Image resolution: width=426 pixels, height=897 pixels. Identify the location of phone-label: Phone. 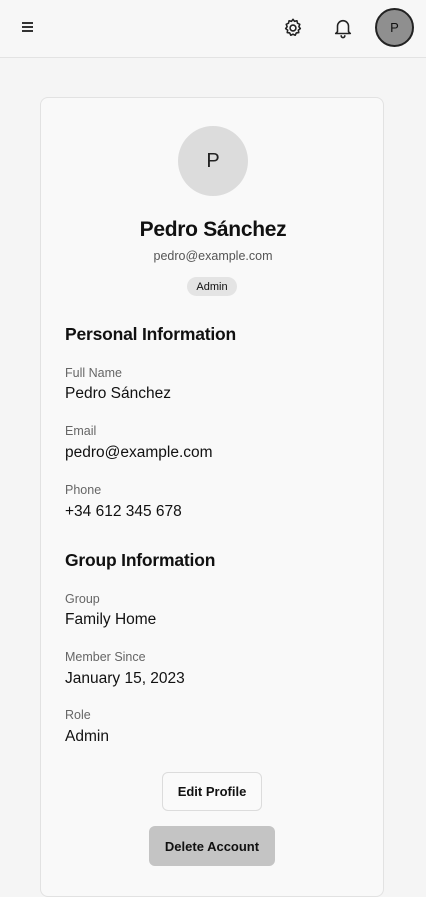
(83, 490).